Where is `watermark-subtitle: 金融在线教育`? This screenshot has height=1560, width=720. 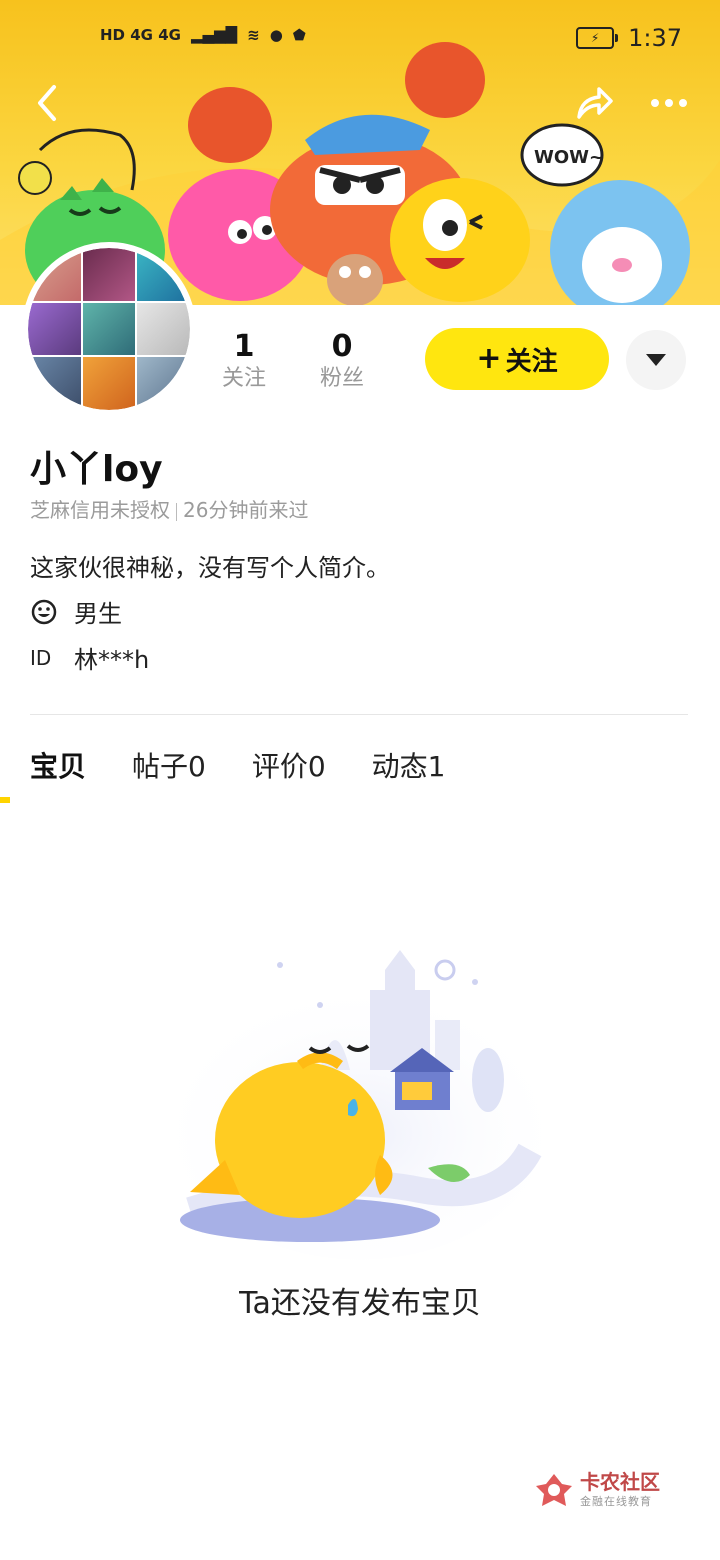
watermark-subtitle: 金融在线教育 is located at coordinates (616, 1501).